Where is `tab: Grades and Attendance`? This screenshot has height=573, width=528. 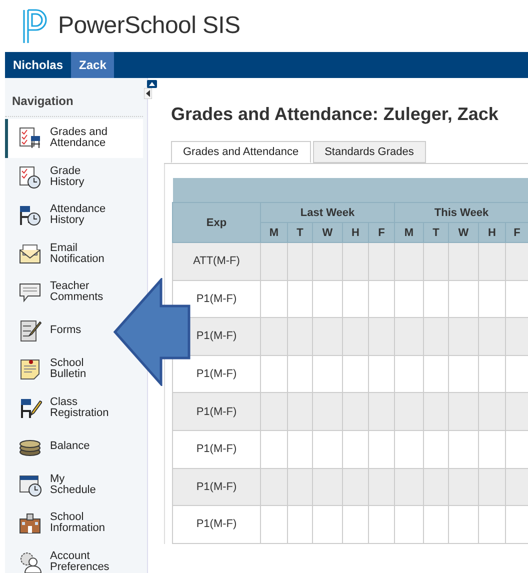 tab: Grades and Attendance is located at coordinates (241, 152).